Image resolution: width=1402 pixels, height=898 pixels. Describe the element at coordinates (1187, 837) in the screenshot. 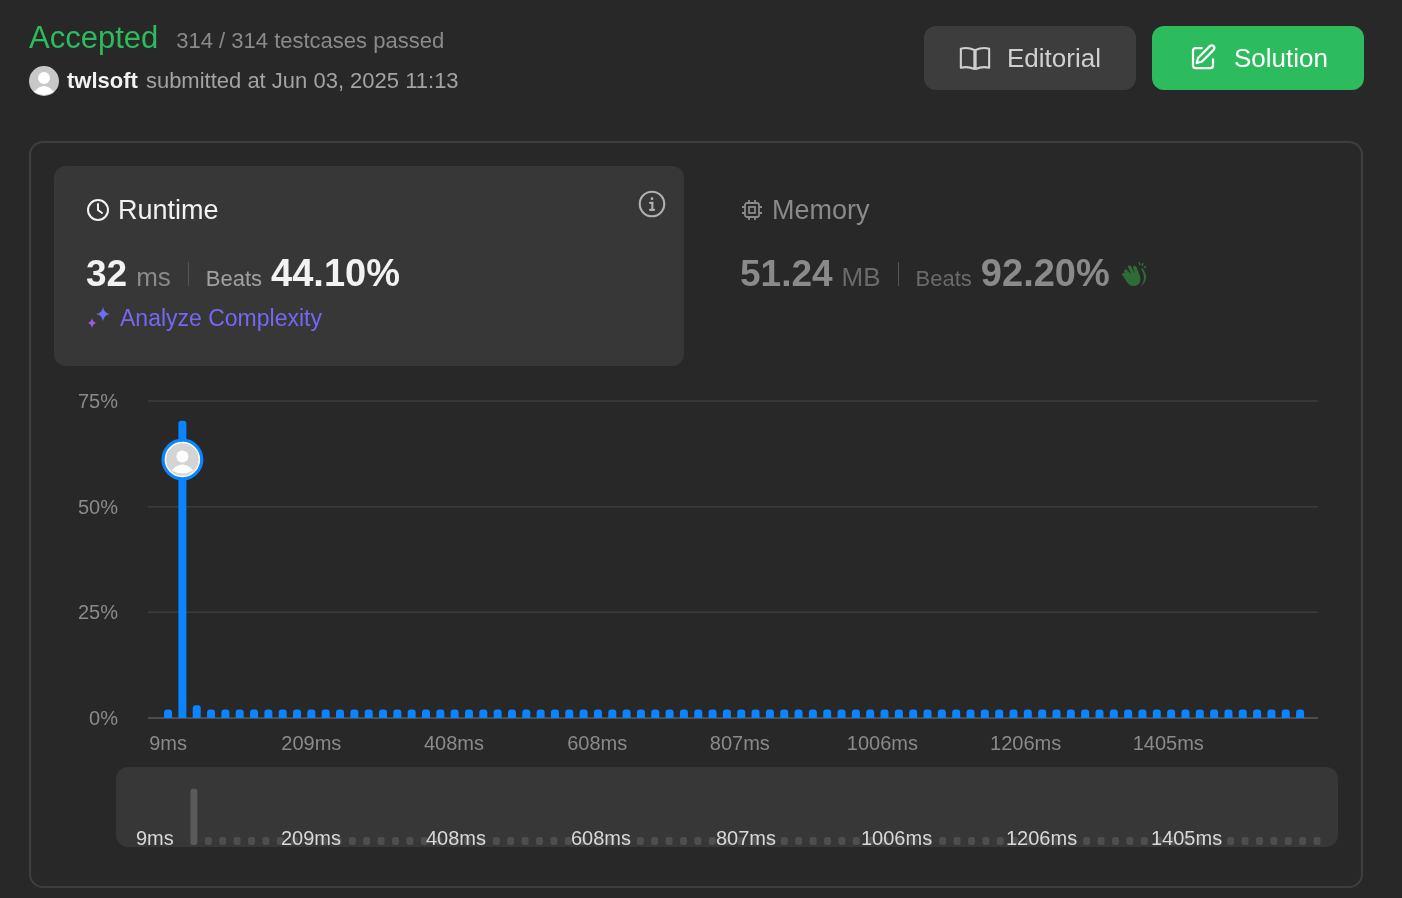

I see `overview-axis-label: 1405ms` at that location.